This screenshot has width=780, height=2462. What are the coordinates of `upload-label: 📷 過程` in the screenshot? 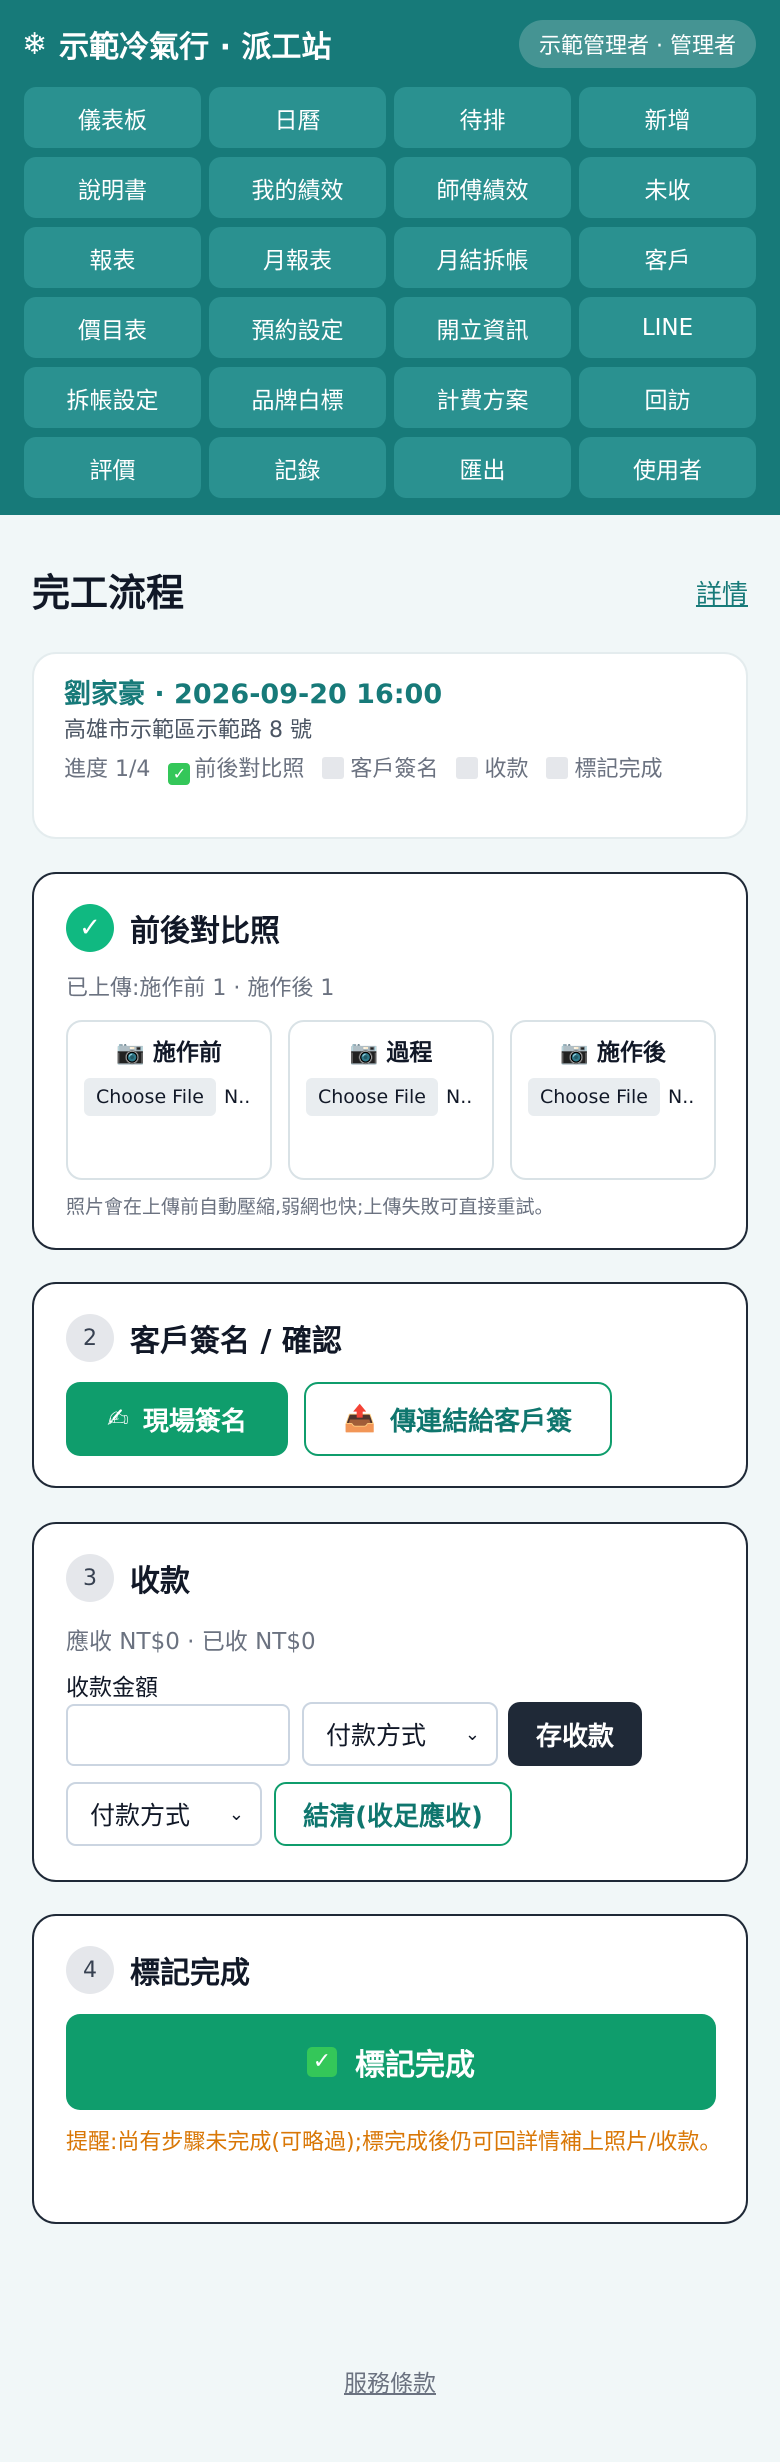 It's located at (391, 1053).